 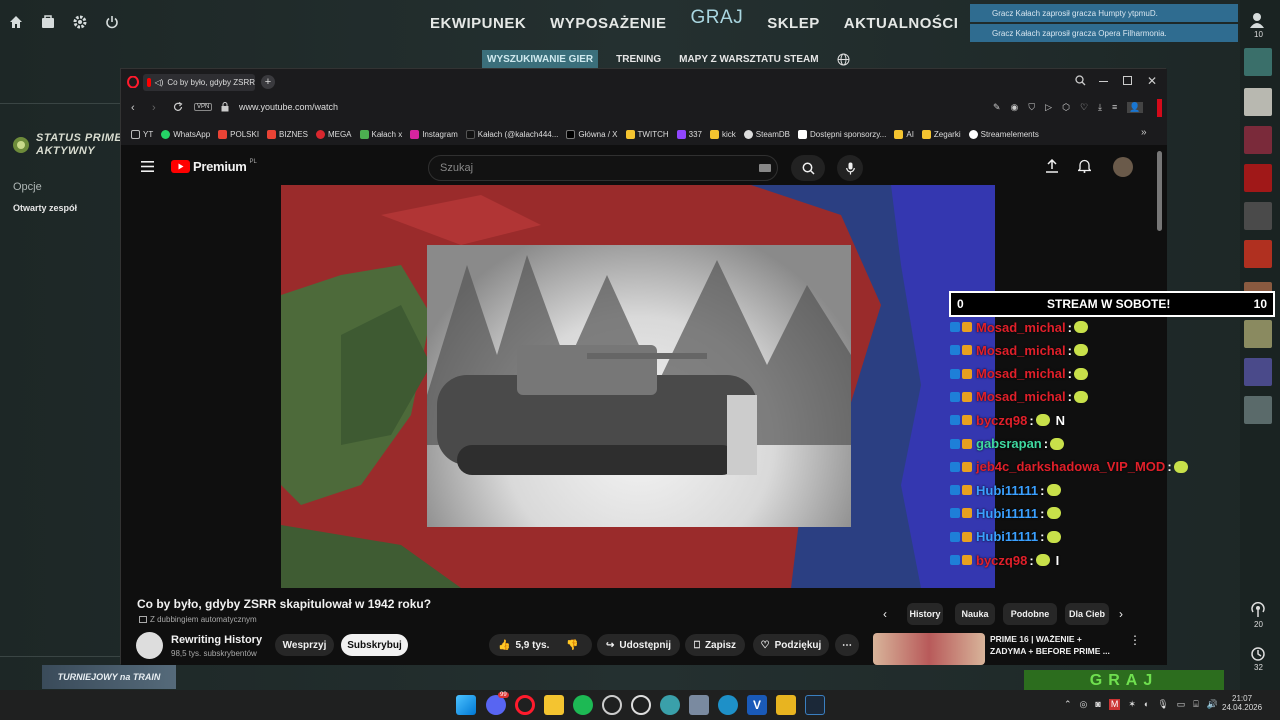 What do you see at coordinates (554, 705) in the screenshot?
I see `file-explorer-icon` at bounding box center [554, 705].